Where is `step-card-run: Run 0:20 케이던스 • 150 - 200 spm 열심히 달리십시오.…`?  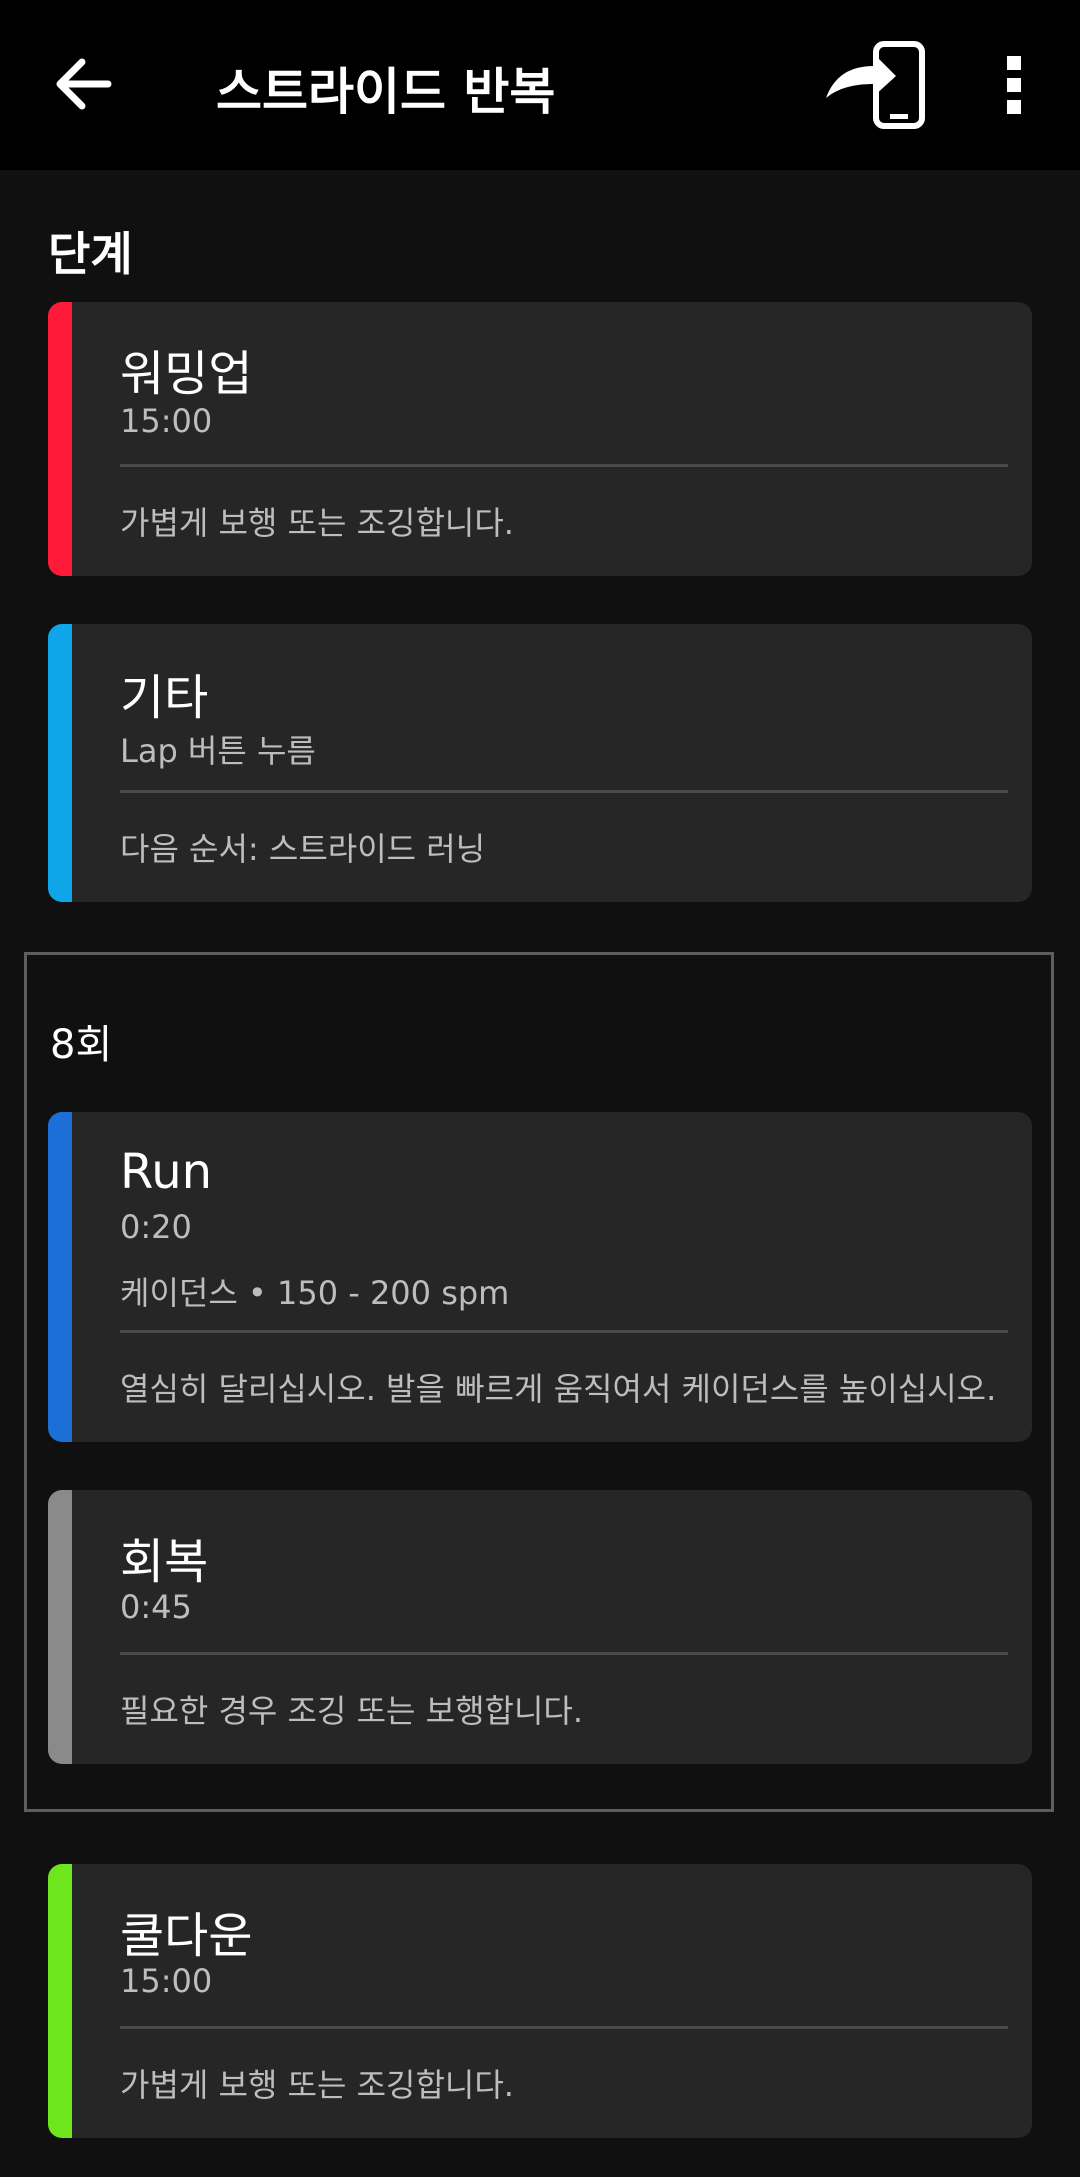 step-card-run: Run 0:20 케이던스 • 150 - 200 spm 열심히 달리십시오.… is located at coordinates (540, 1277).